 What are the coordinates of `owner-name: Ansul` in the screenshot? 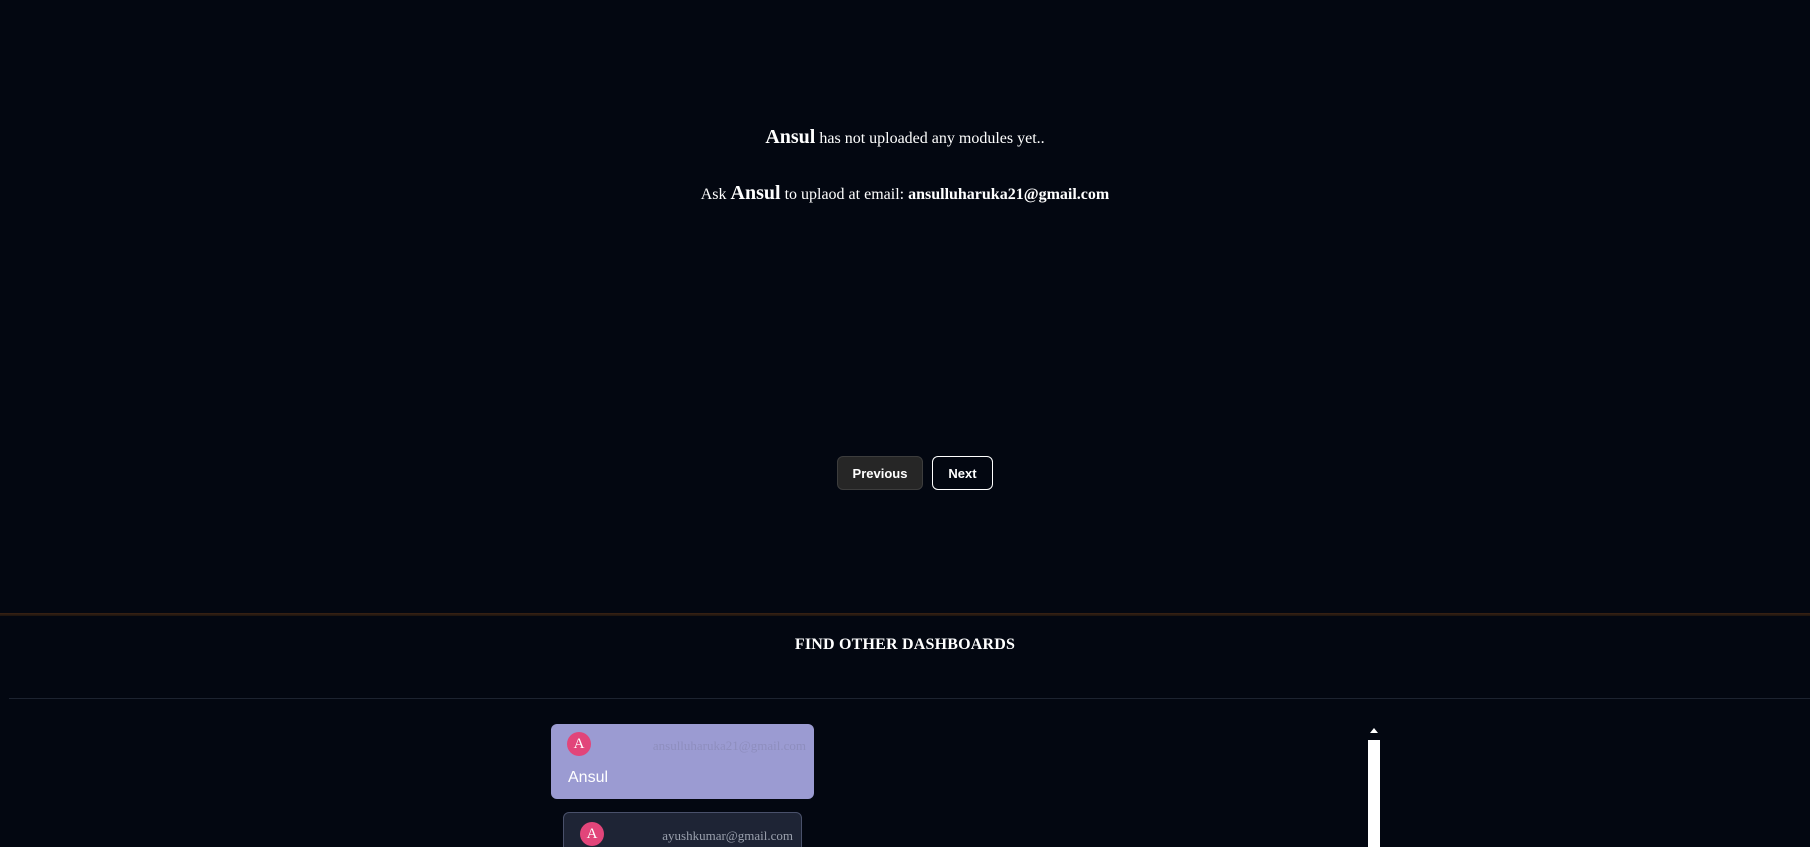 It's located at (790, 137).